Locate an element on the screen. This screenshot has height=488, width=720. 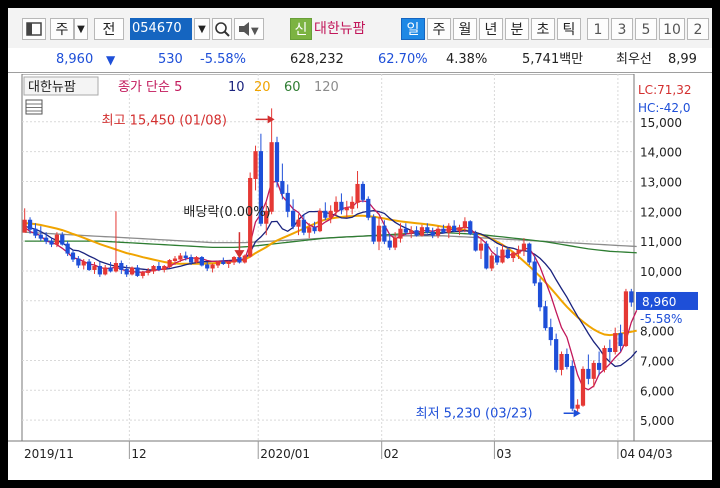
change-percent: -5.58% is located at coordinates (223, 59).